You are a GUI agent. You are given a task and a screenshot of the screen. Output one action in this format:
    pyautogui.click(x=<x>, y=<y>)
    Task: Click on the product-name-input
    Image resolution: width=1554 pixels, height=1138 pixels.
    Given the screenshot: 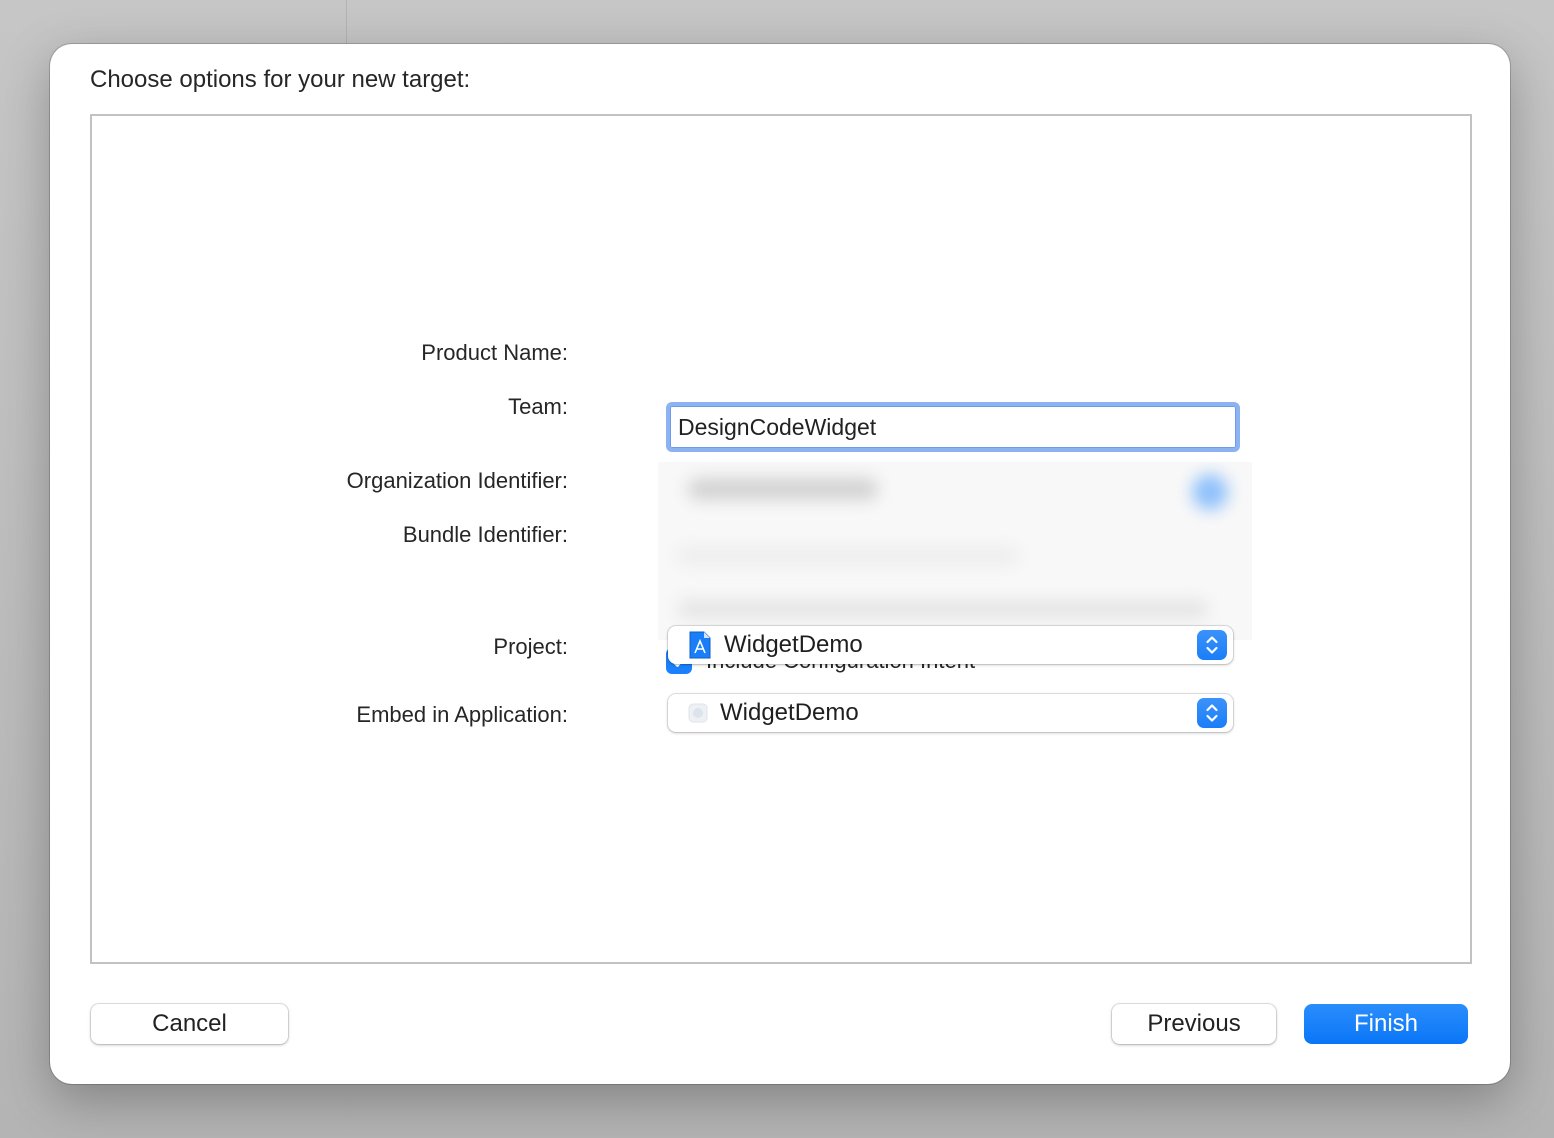 What is the action you would take?
    pyautogui.click(x=953, y=427)
    